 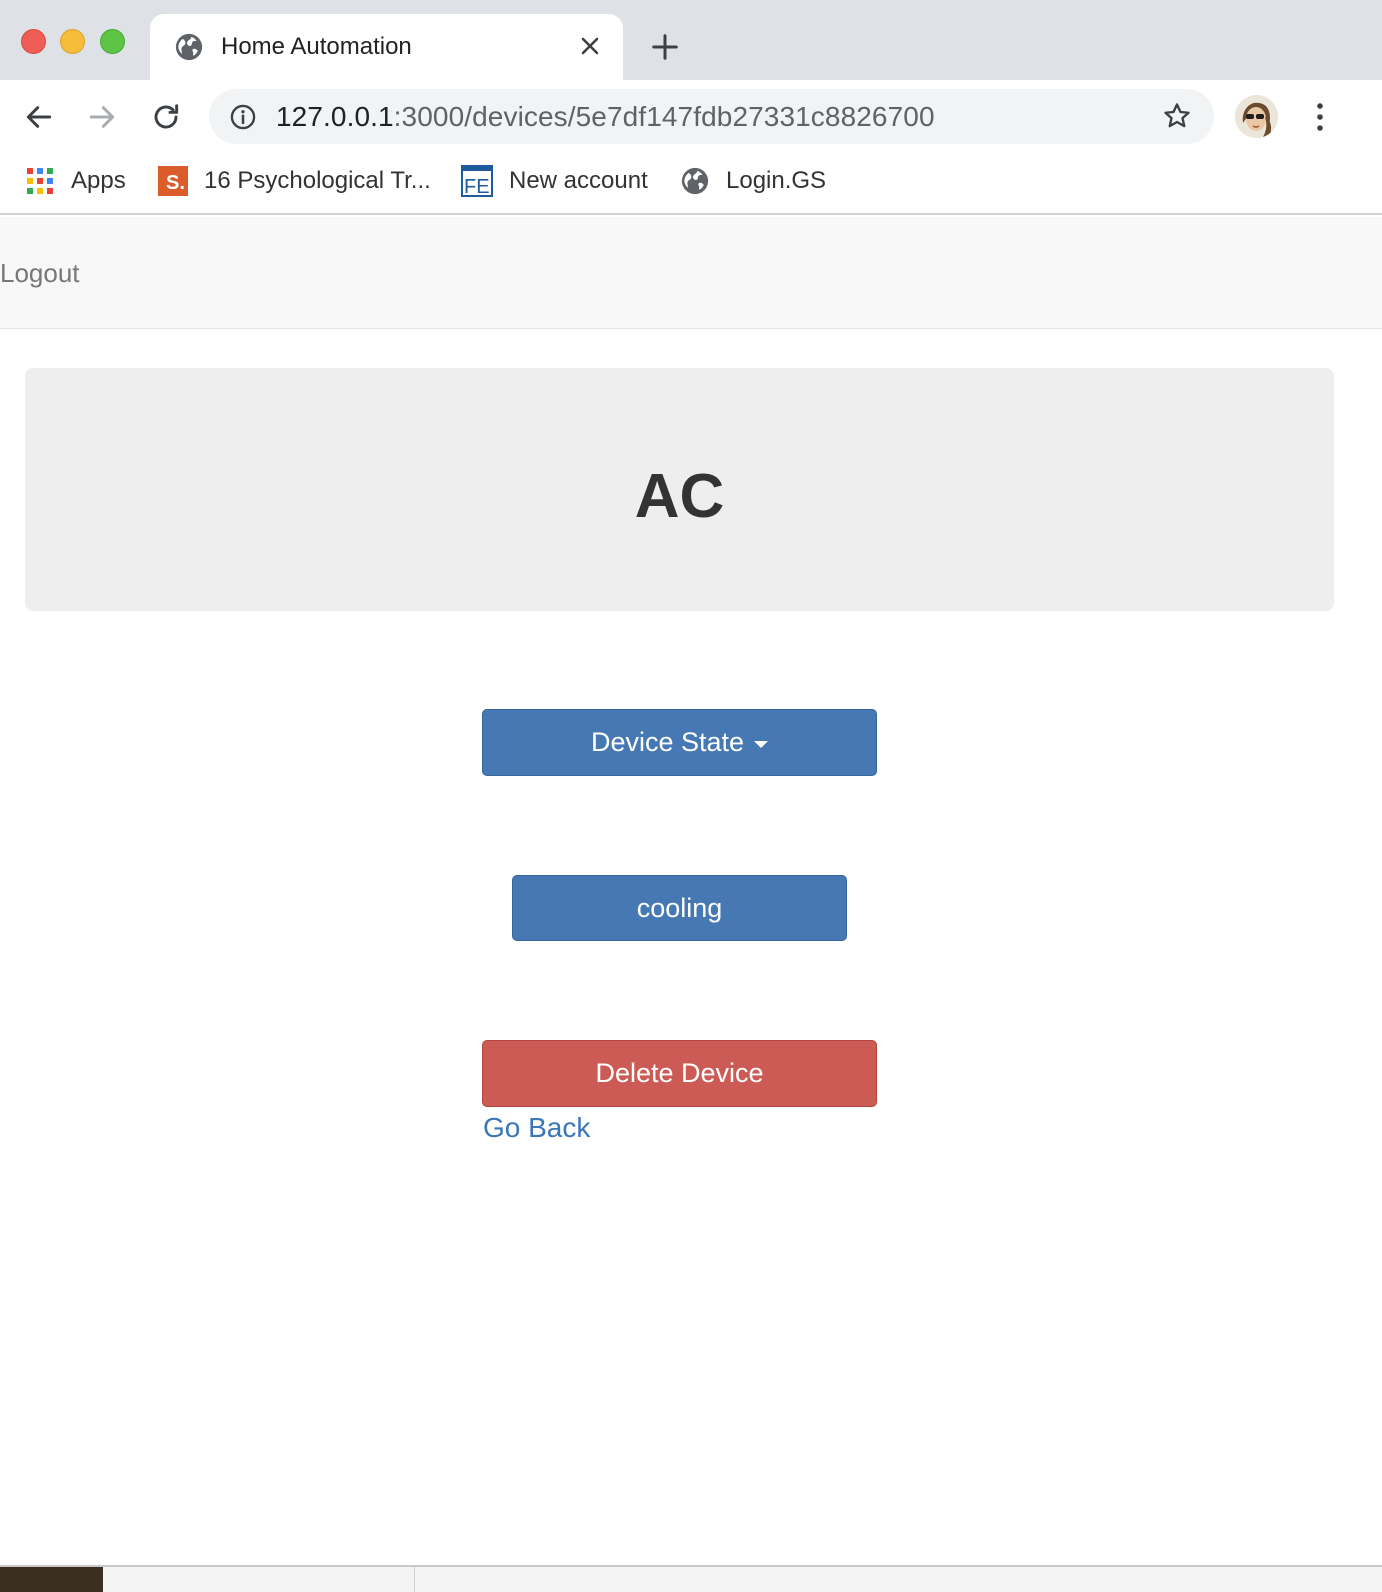 I want to click on s-favicon-icon: S., so click(x=173, y=181).